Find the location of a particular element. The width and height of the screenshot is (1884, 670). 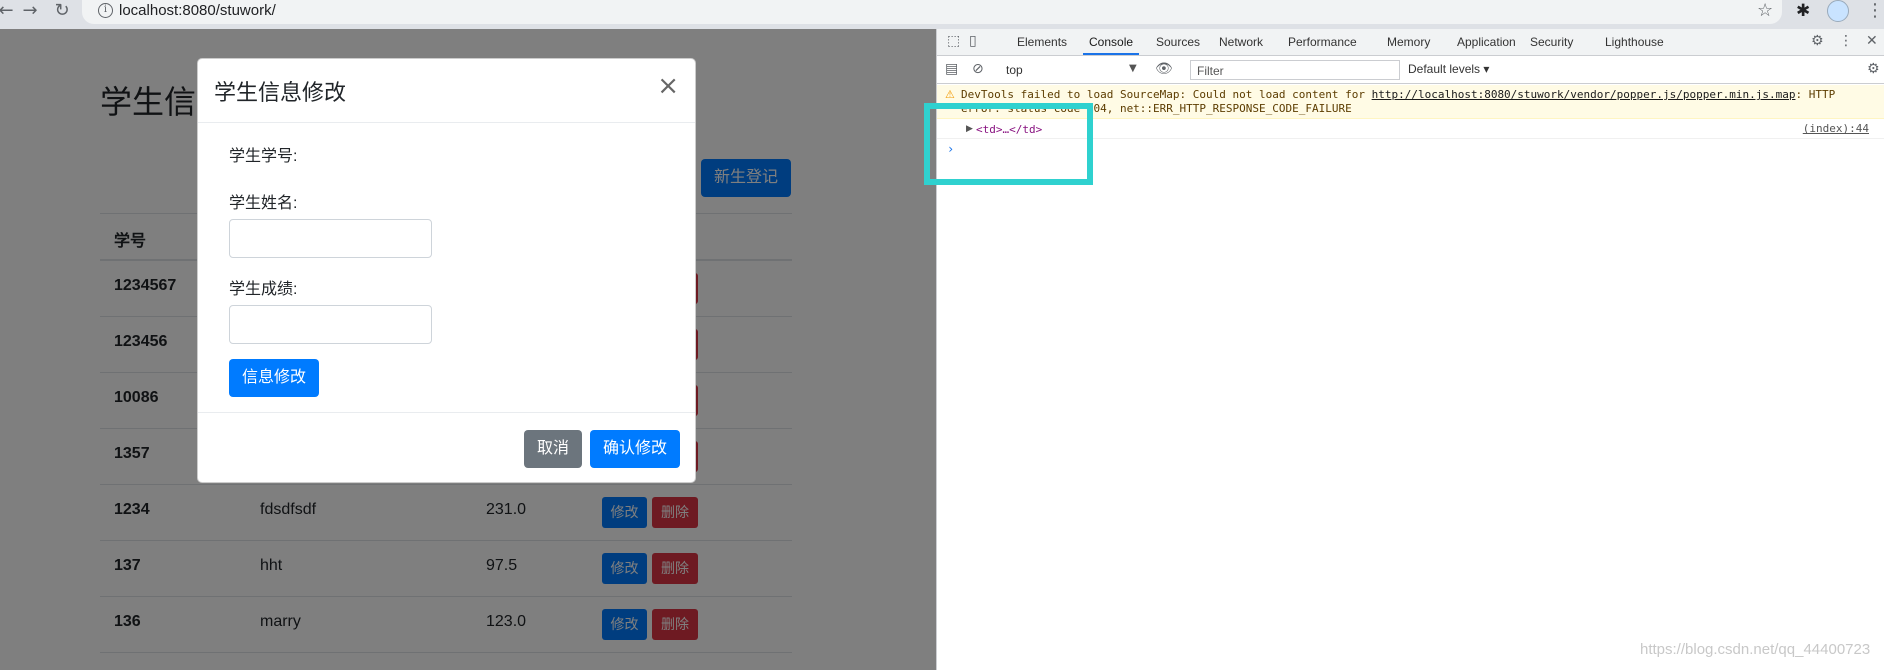

clear-console-icon: ⊘ is located at coordinates (978, 69).